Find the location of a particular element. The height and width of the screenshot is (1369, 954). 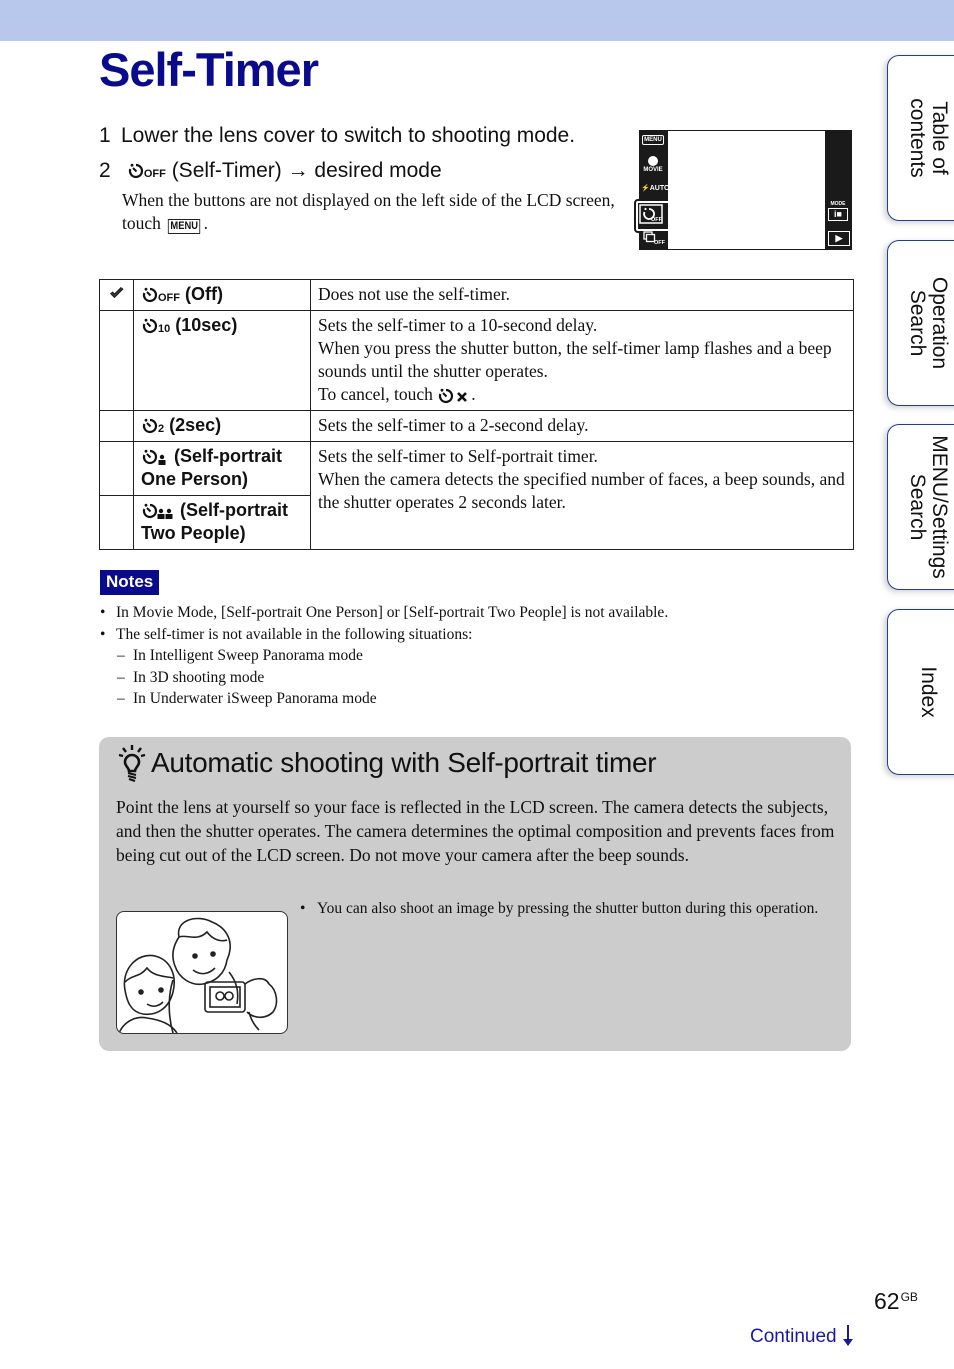

lcd-movie-button: MOVIE is located at coordinates (653, 164).